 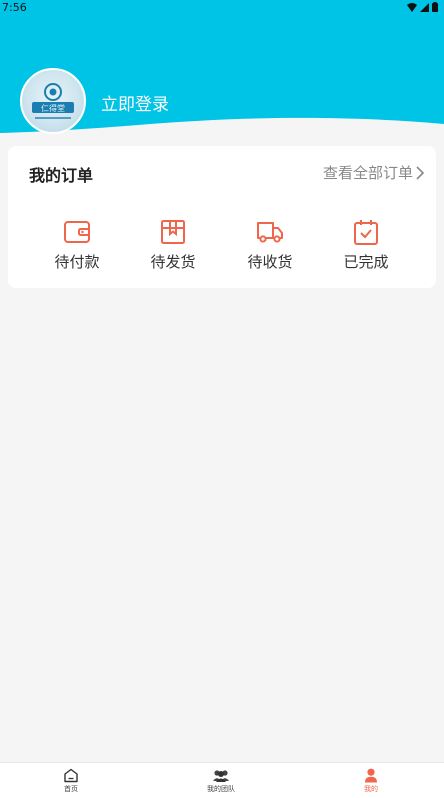 I want to click on login-link: 立即登录, so click(x=135, y=102).